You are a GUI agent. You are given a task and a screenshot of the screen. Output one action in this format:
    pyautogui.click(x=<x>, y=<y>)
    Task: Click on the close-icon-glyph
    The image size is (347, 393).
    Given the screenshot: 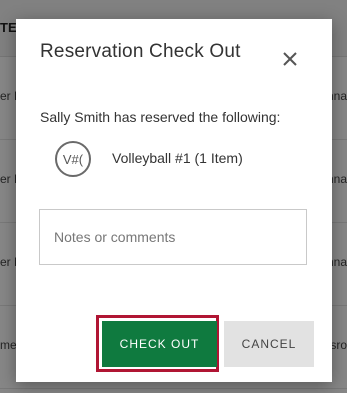 What is the action you would take?
    pyautogui.click(x=290, y=59)
    